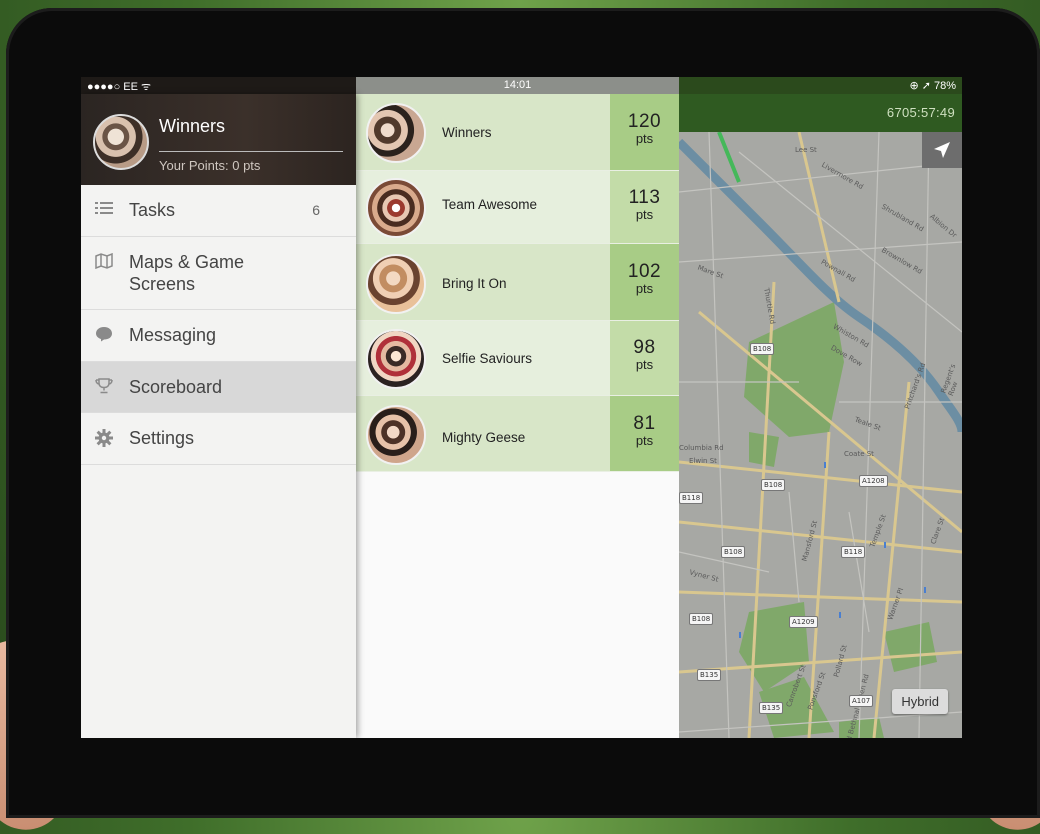  I want to click on team-row: Team Awesome 113 pts, so click(517, 207).